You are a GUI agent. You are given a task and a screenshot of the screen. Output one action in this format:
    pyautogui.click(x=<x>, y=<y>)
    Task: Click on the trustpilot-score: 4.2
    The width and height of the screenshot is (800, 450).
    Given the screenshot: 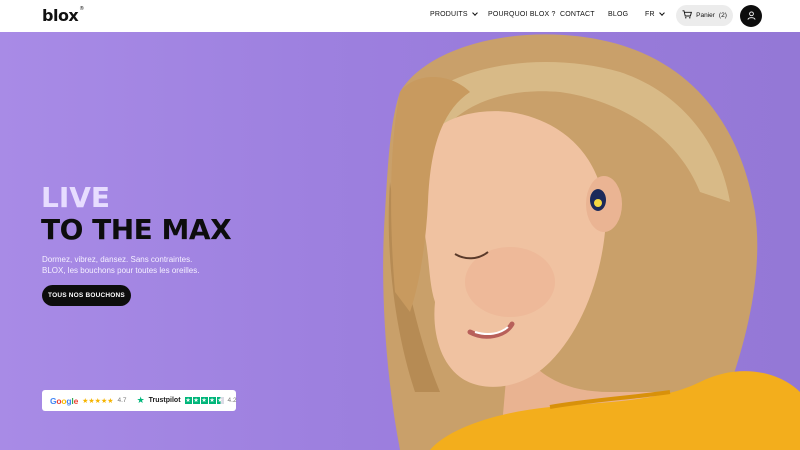 What is the action you would take?
    pyautogui.click(x=232, y=400)
    